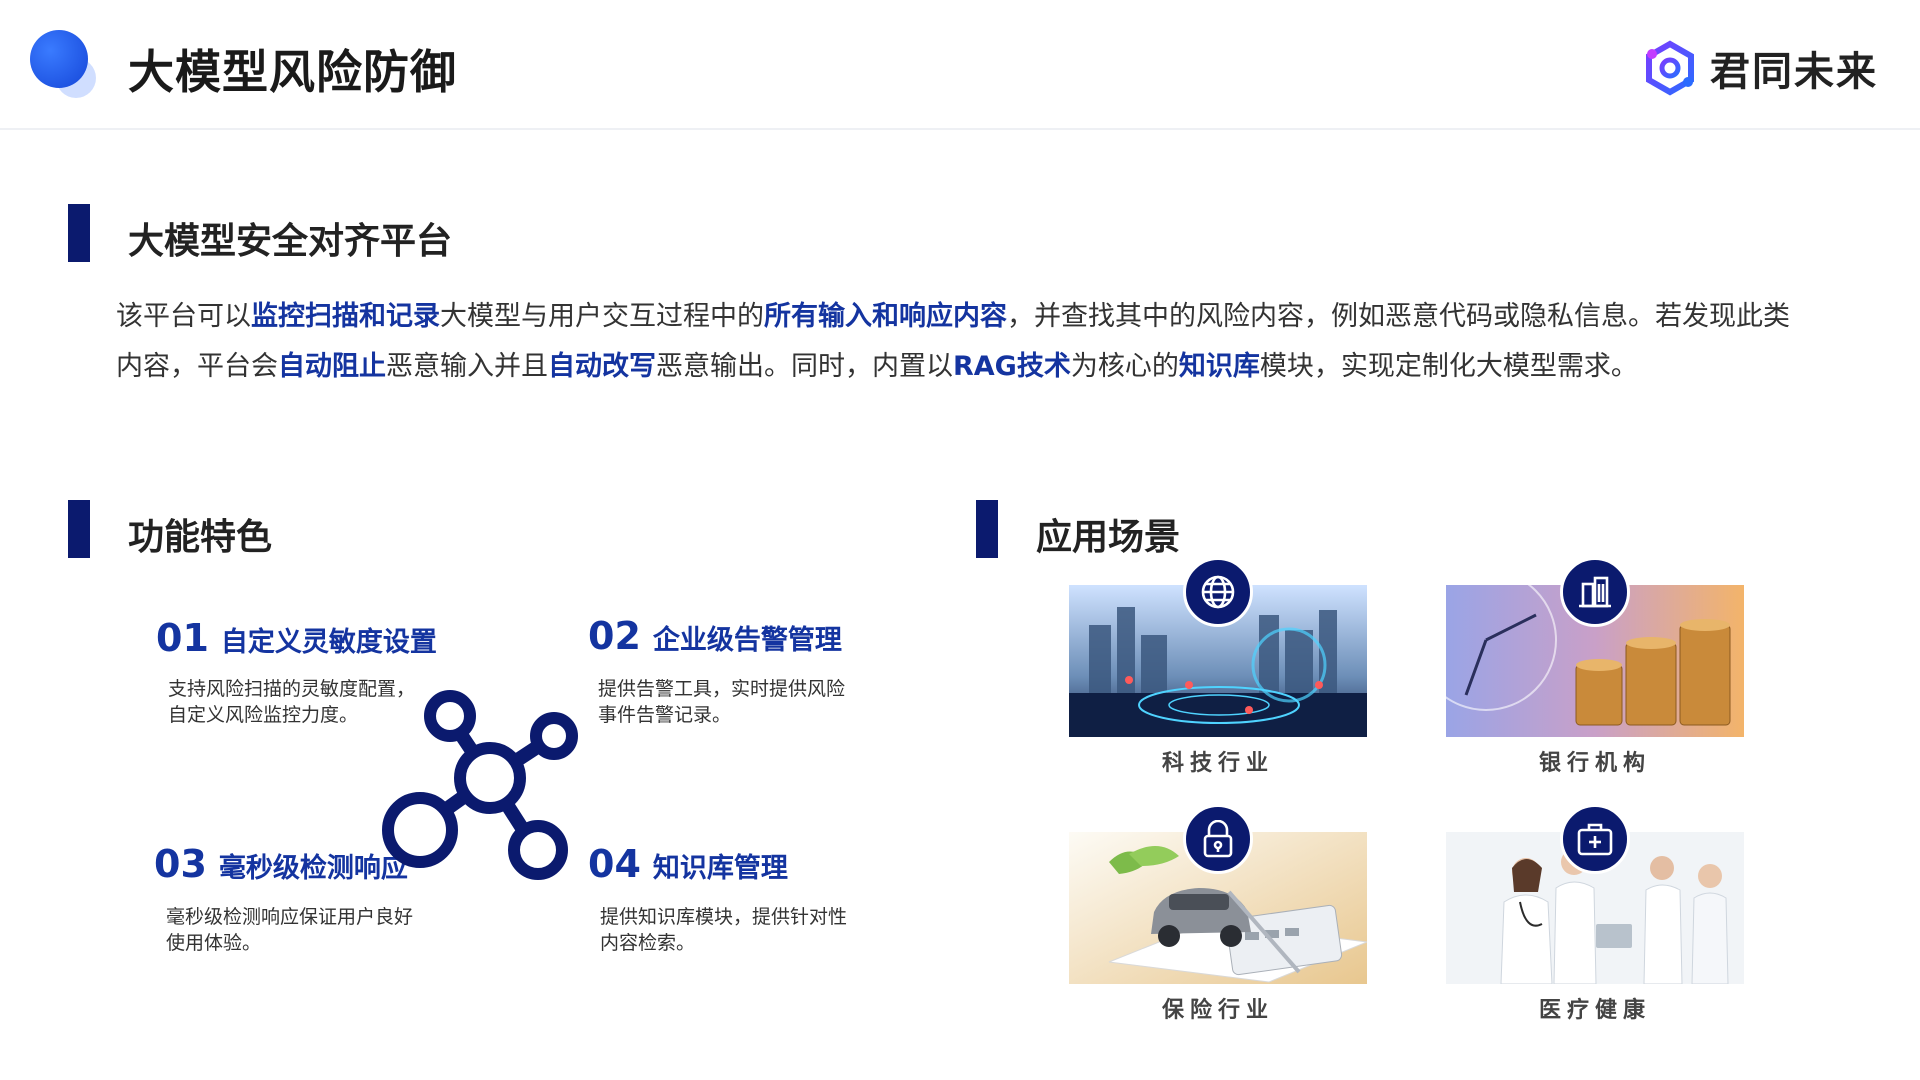 Image resolution: width=1920 pixels, height=1080 pixels. Describe the element at coordinates (1670, 68) in the screenshot. I see `brand-mark-icon` at that location.